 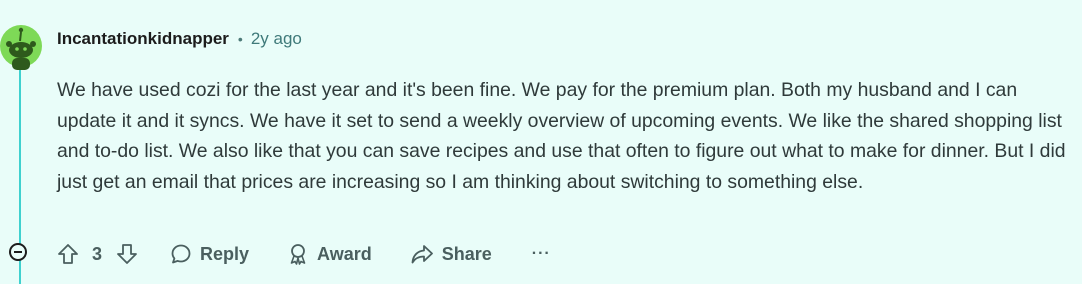 What do you see at coordinates (225, 253) in the screenshot?
I see `reply-label: Reply` at bounding box center [225, 253].